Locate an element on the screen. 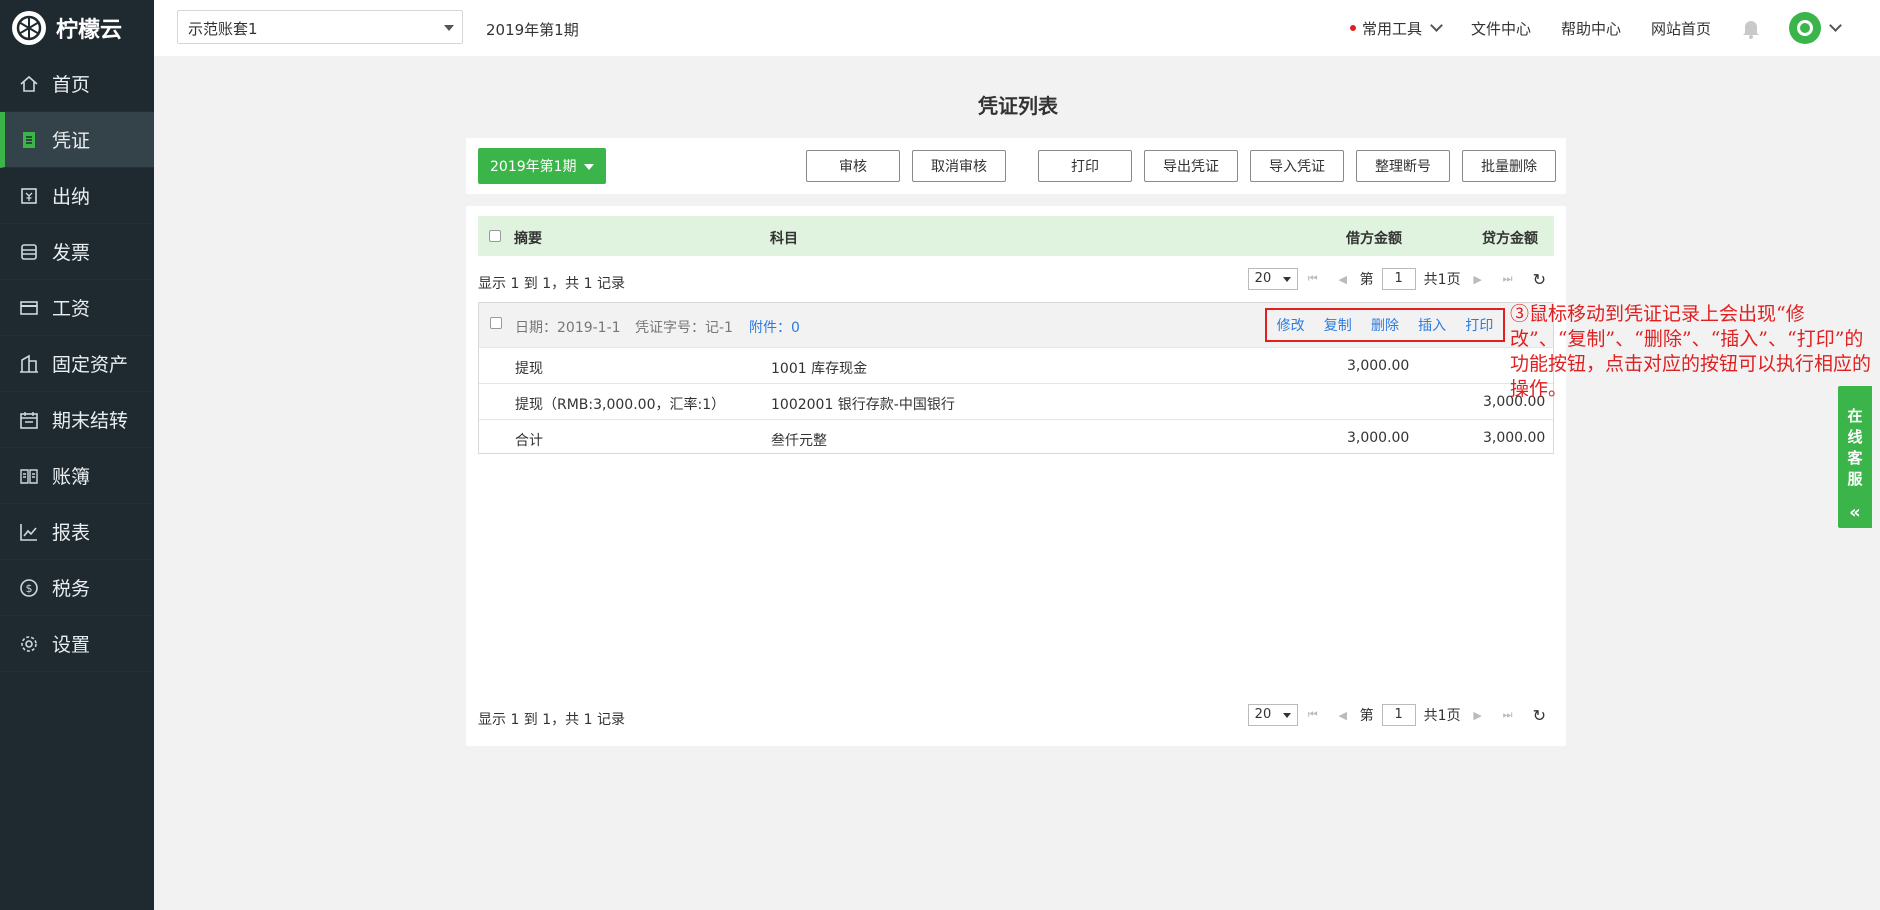 Image resolution: width=1880 pixels, height=910 pixels. sidebar-item-tax: $ 税务 is located at coordinates (77, 588).